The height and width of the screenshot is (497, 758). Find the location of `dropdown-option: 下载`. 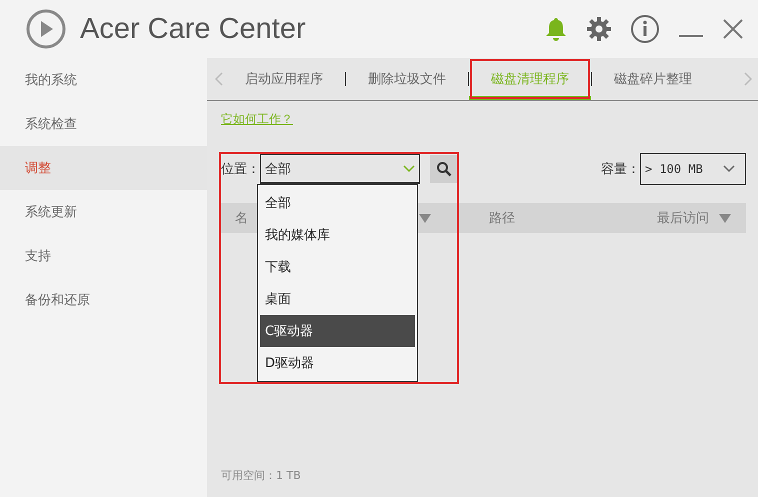

dropdown-option: 下载 is located at coordinates (337, 267).